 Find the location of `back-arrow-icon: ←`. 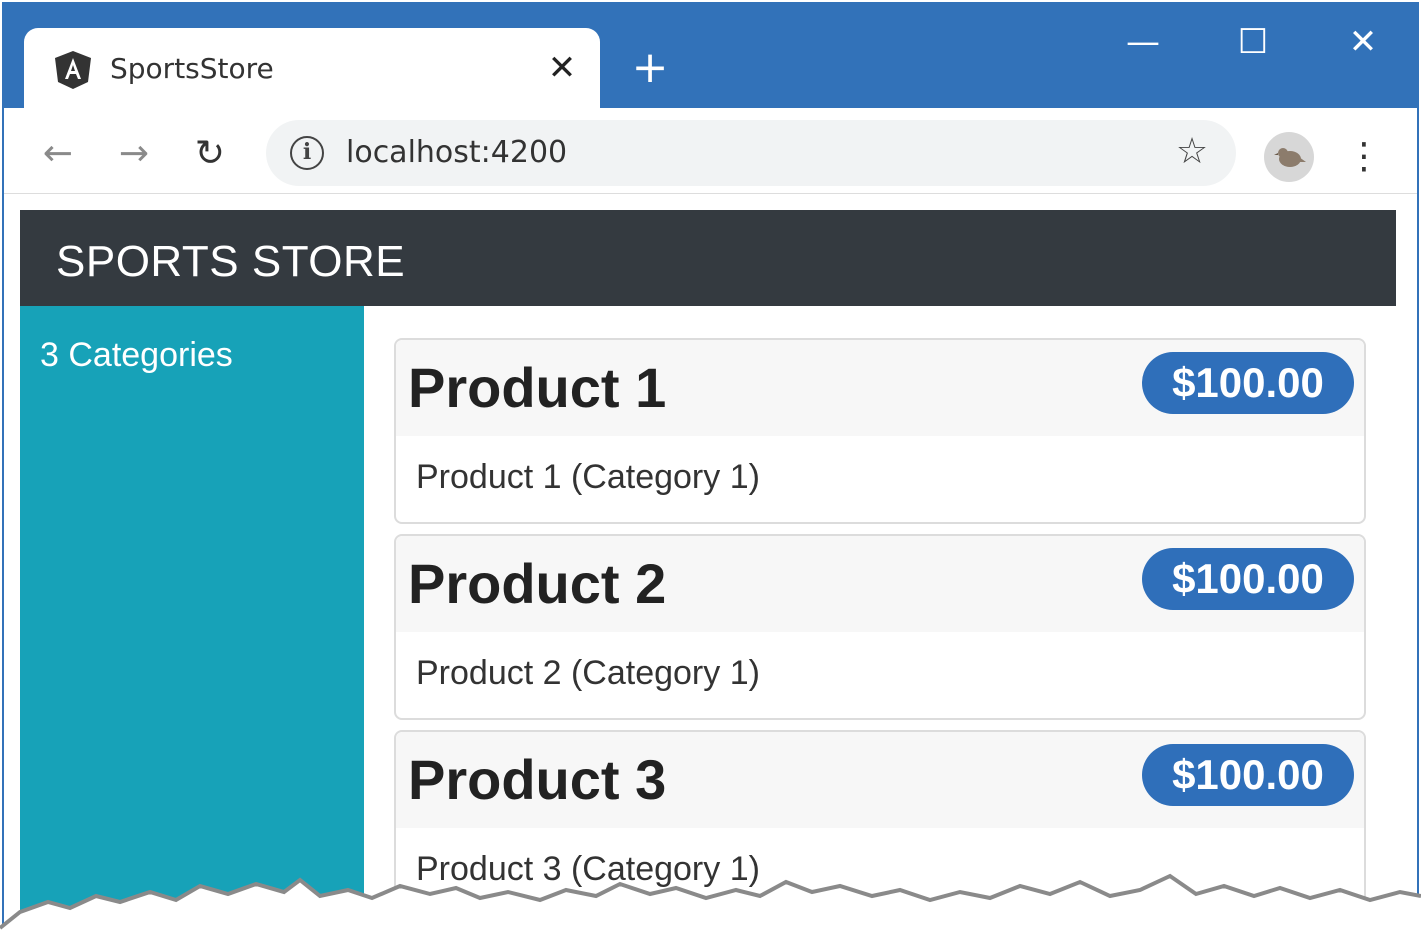

back-arrow-icon: ← is located at coordinates (58, 154).